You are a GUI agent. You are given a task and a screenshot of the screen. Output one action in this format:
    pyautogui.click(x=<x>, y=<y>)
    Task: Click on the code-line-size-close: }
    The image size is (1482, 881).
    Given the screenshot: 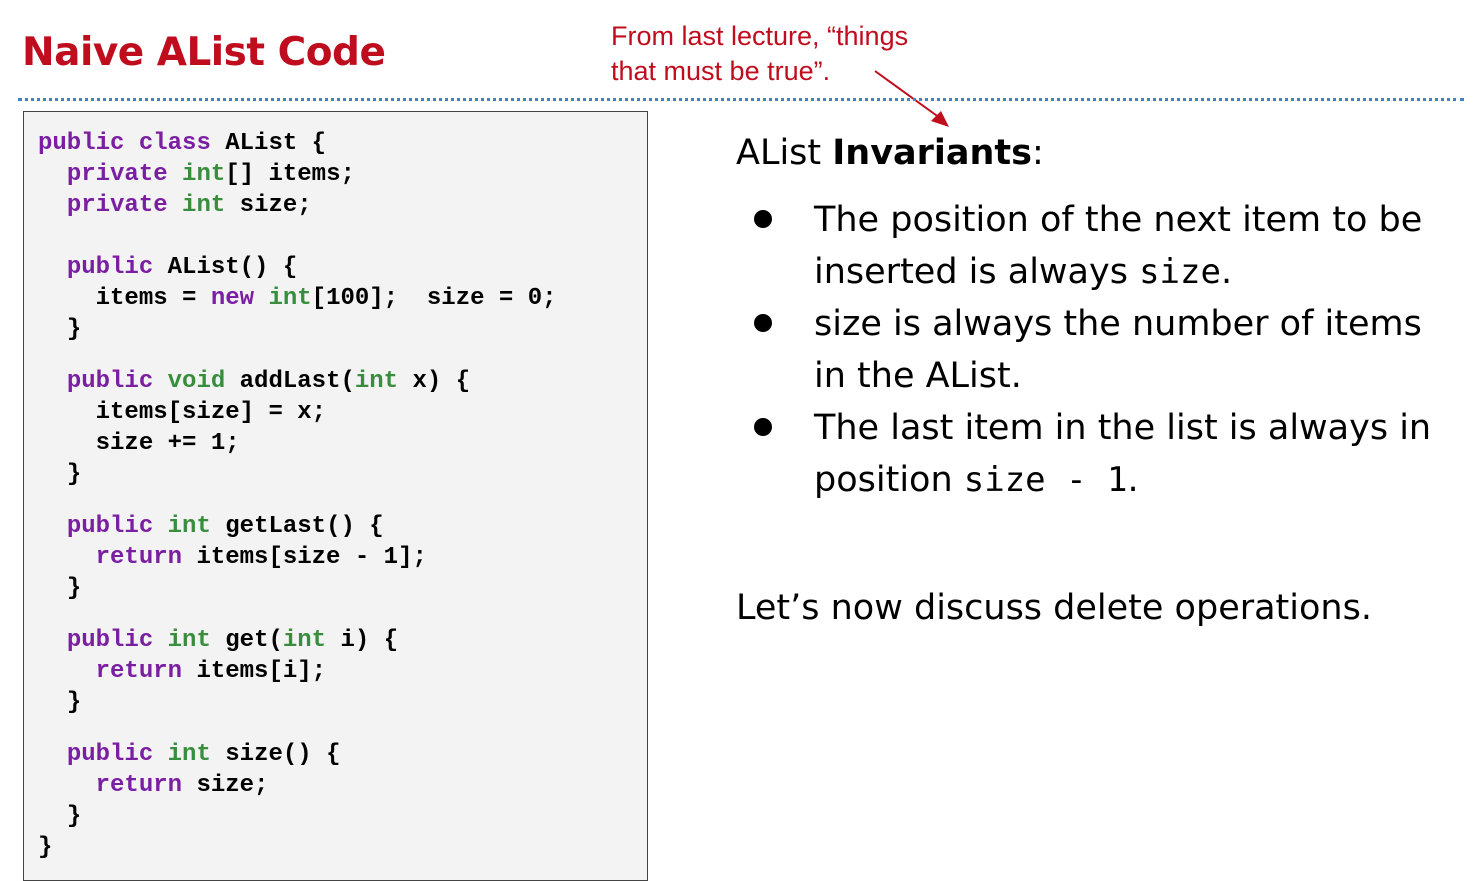 What is the action you would take?
    pyautogui.click(x=74, y=816)
    